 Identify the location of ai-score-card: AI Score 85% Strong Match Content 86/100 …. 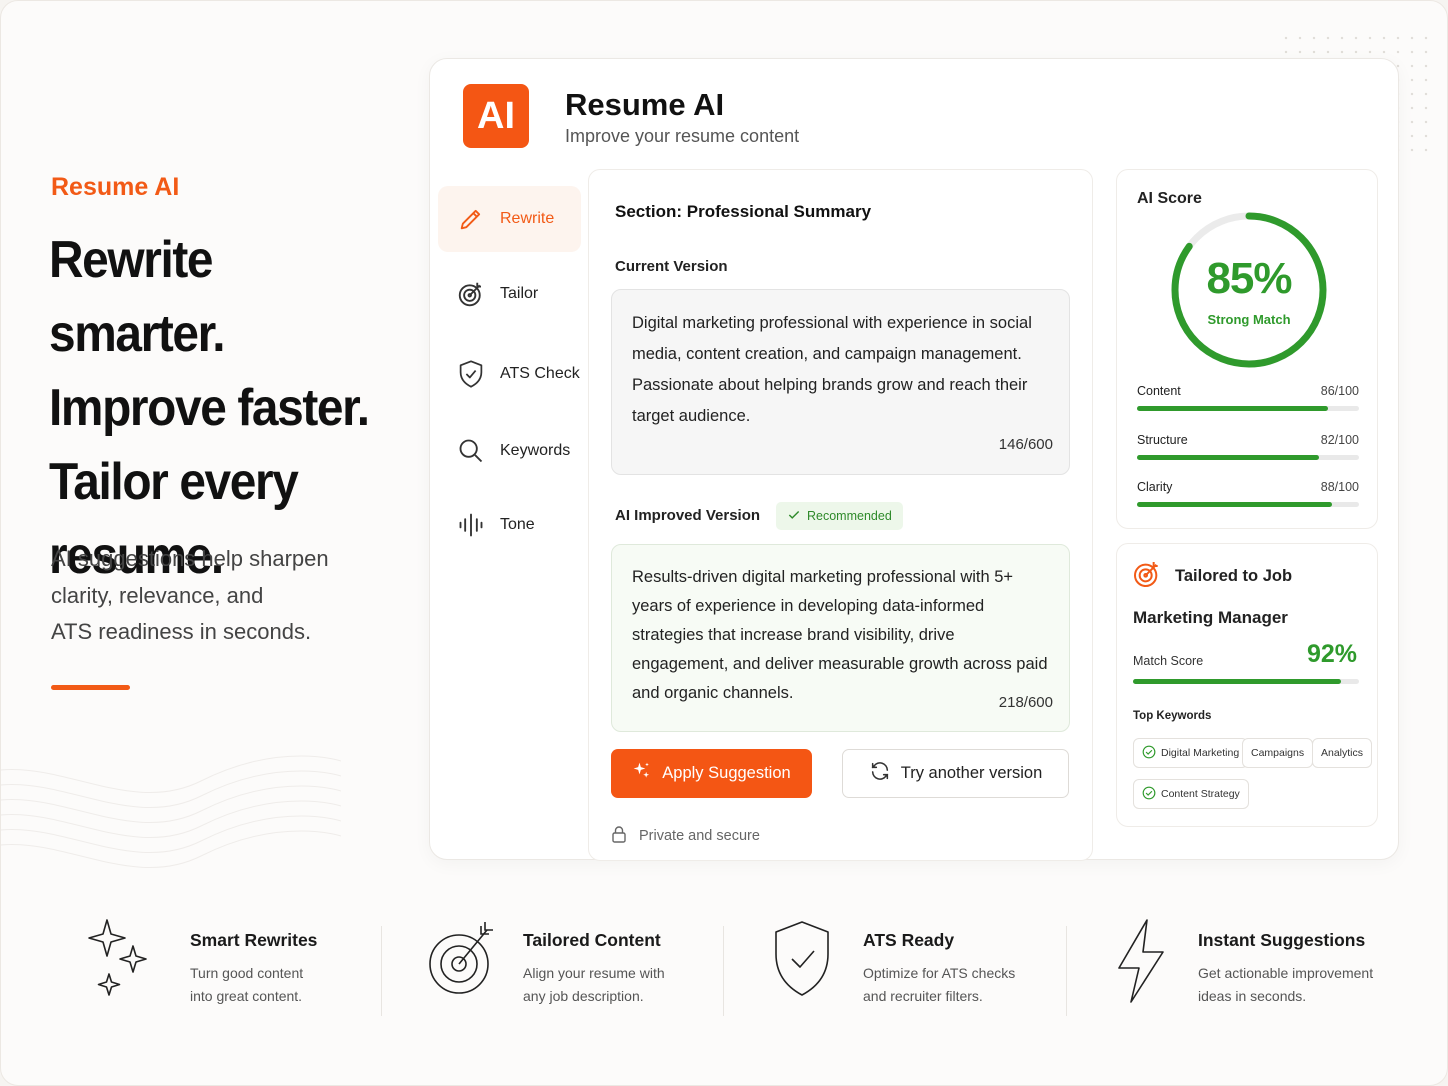
(1247, 349).